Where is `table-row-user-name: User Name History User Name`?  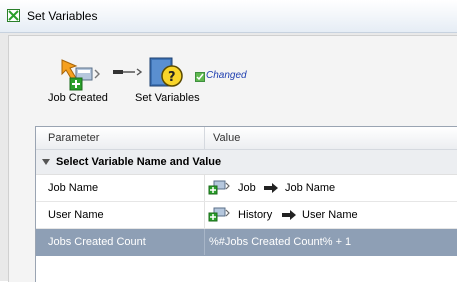
table-row-user-name: User Name History User Name is located at coordinates (246, 215).